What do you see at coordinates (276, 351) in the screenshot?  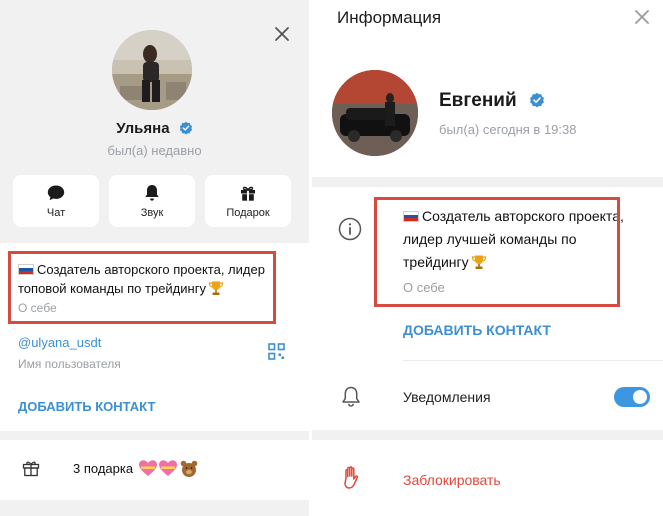 I see `qr-code-icon` at bounding box center [276, 351].